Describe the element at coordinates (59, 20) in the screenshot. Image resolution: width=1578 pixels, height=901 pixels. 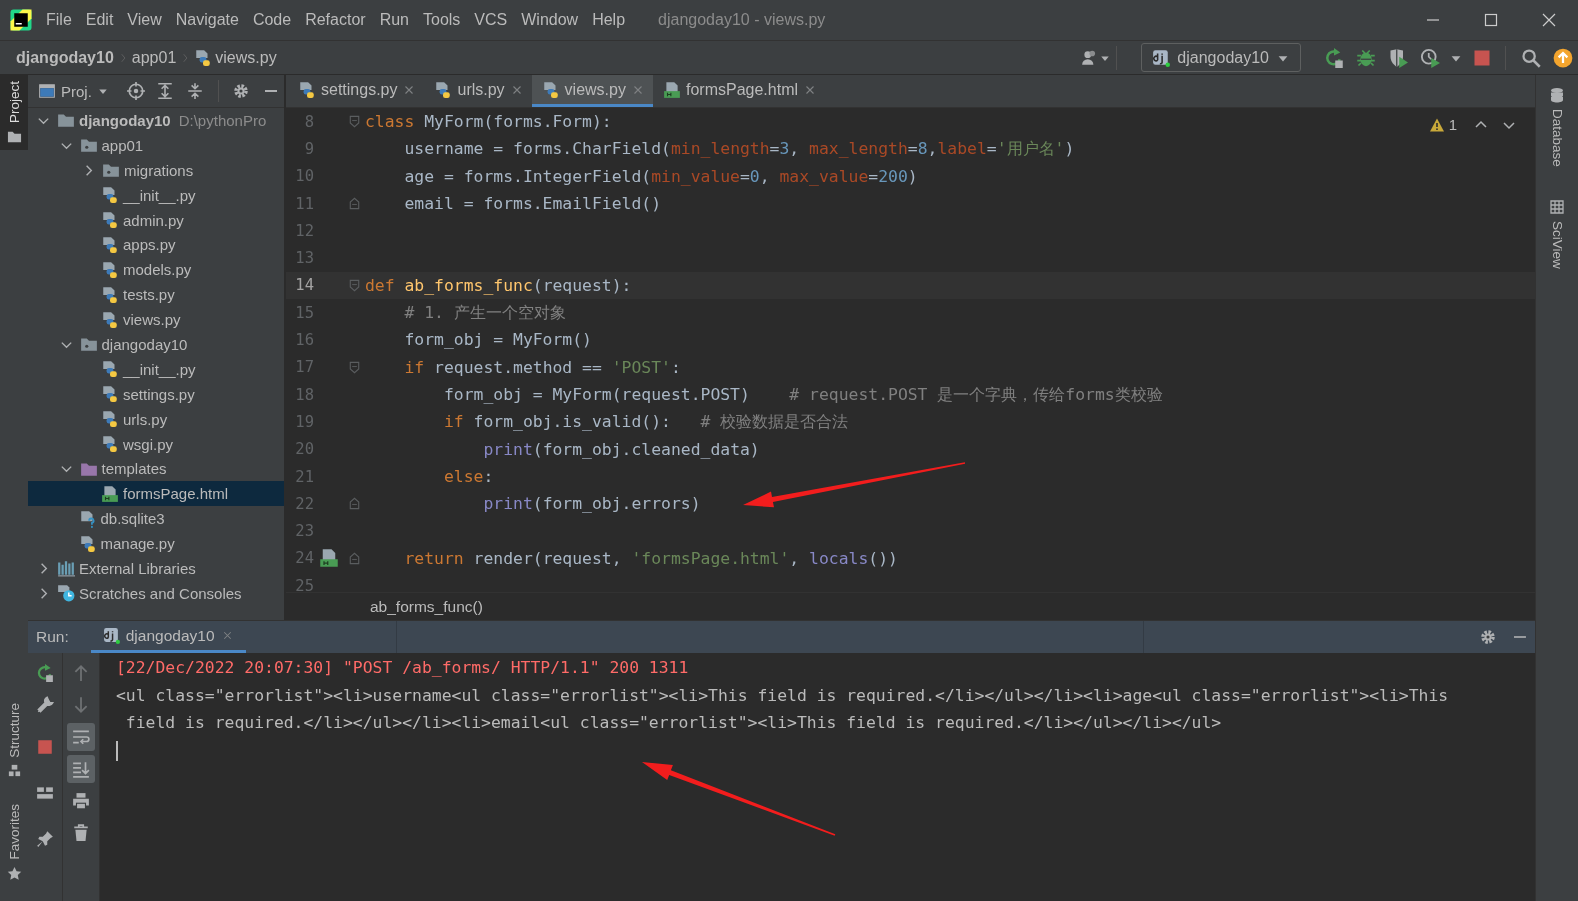
I see `menu-item: File` at that location.